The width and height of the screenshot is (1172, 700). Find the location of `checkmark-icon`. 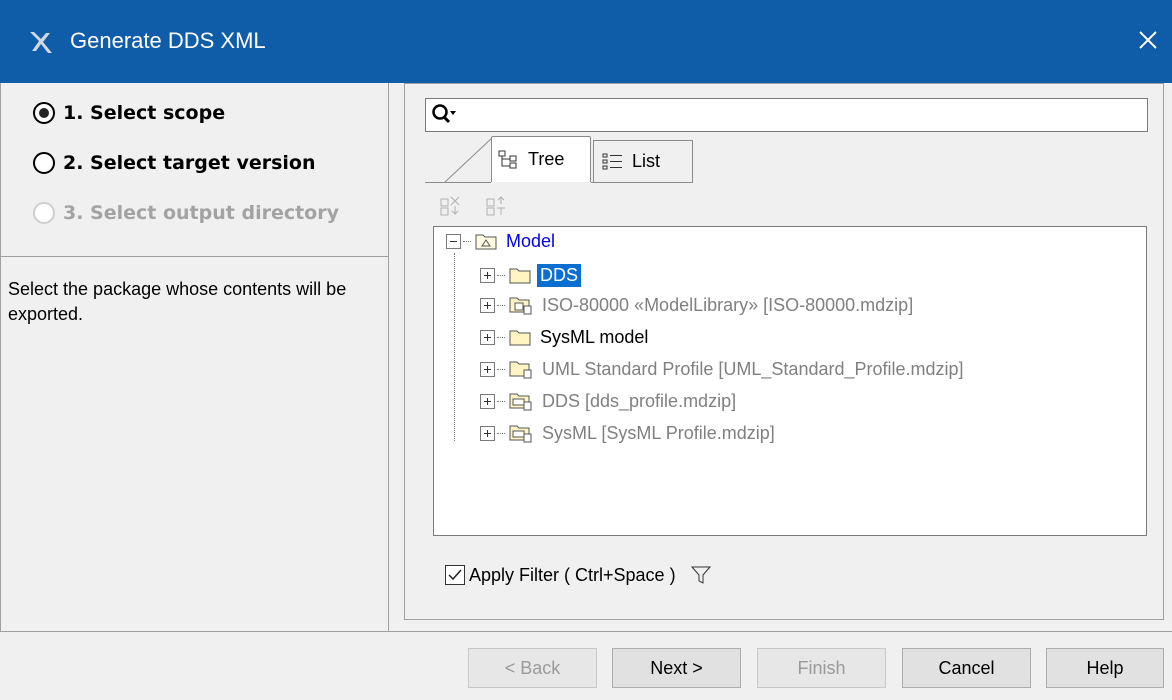

checkmark-icon is located at coordinates (455, 575).